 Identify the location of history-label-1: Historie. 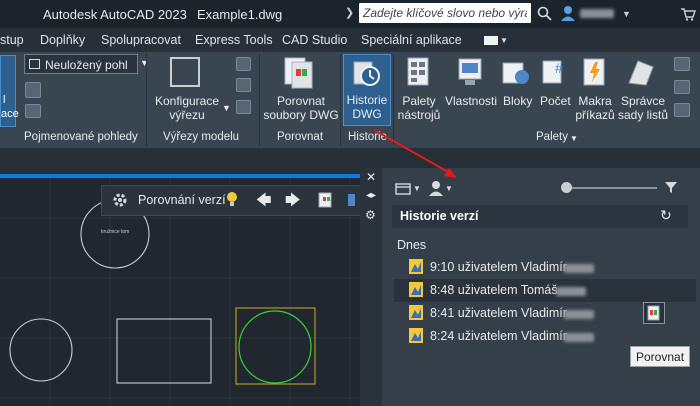
(367, 100).